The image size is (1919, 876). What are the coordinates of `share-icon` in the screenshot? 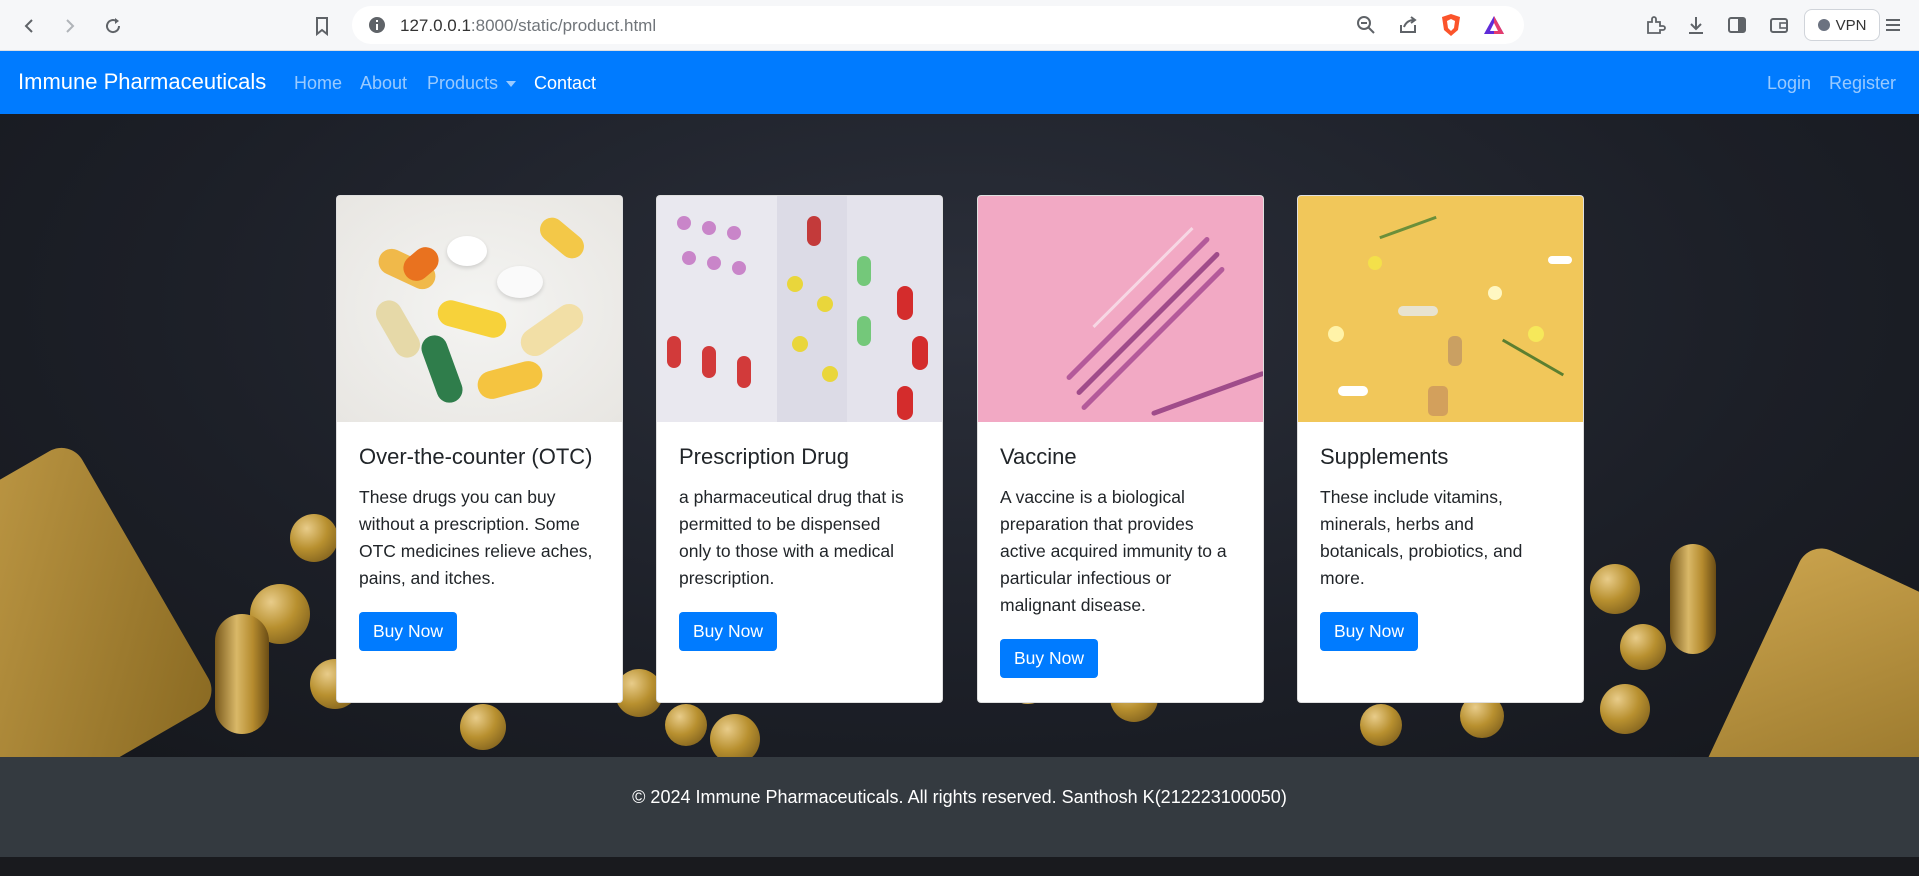 It's located at (1408, 25).